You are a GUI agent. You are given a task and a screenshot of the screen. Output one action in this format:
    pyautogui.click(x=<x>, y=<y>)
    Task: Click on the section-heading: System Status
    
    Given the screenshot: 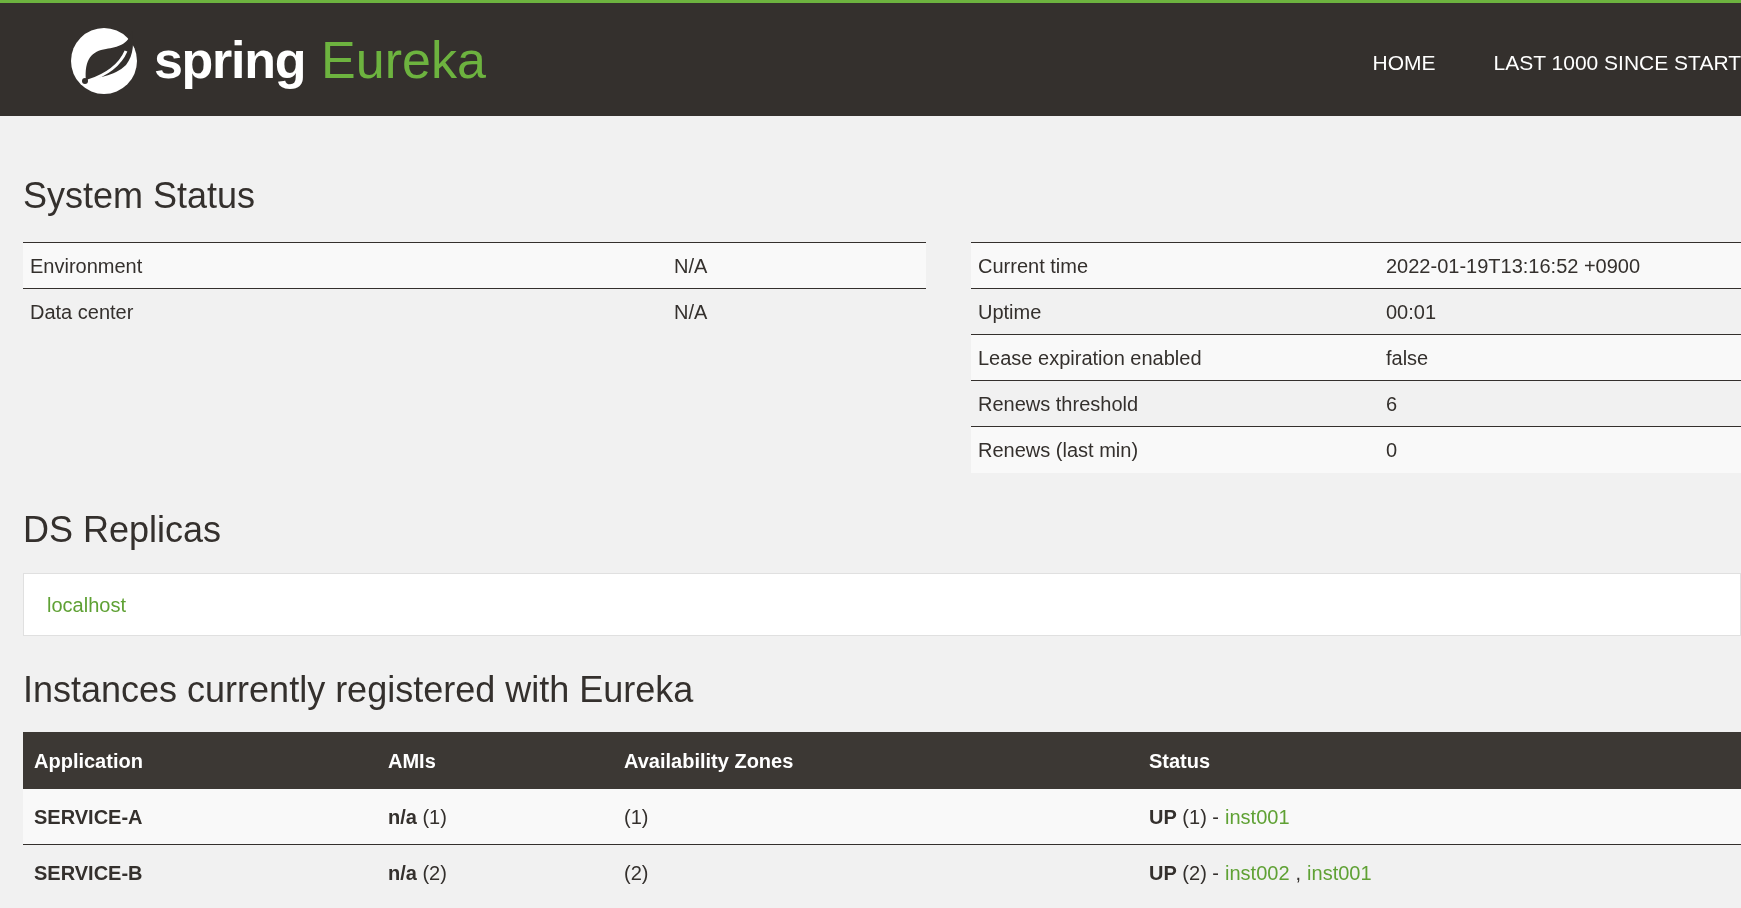 What is the action you would take?
    pyautogui.click(x=140, y=196)
    